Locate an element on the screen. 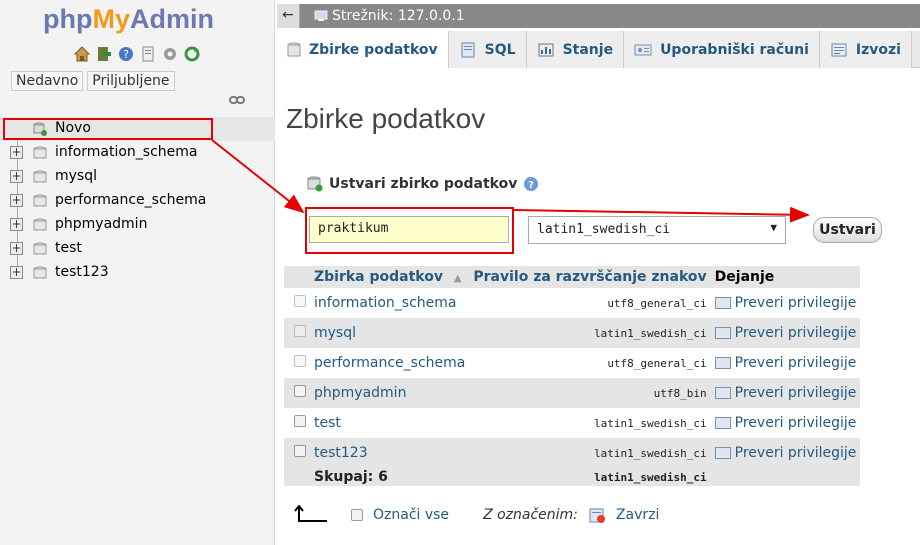 This screenshot has width=920, height=545. collation-select: latin1_swedish_ci ▼ is located at coordinates (657, 230).